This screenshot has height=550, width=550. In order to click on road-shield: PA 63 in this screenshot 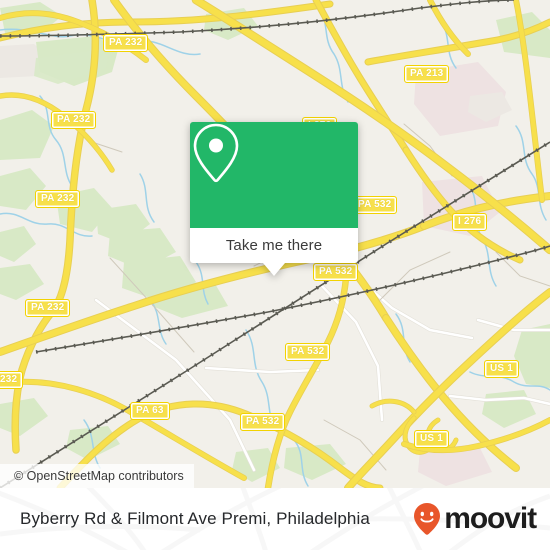, I will do `click(150, 411)`.